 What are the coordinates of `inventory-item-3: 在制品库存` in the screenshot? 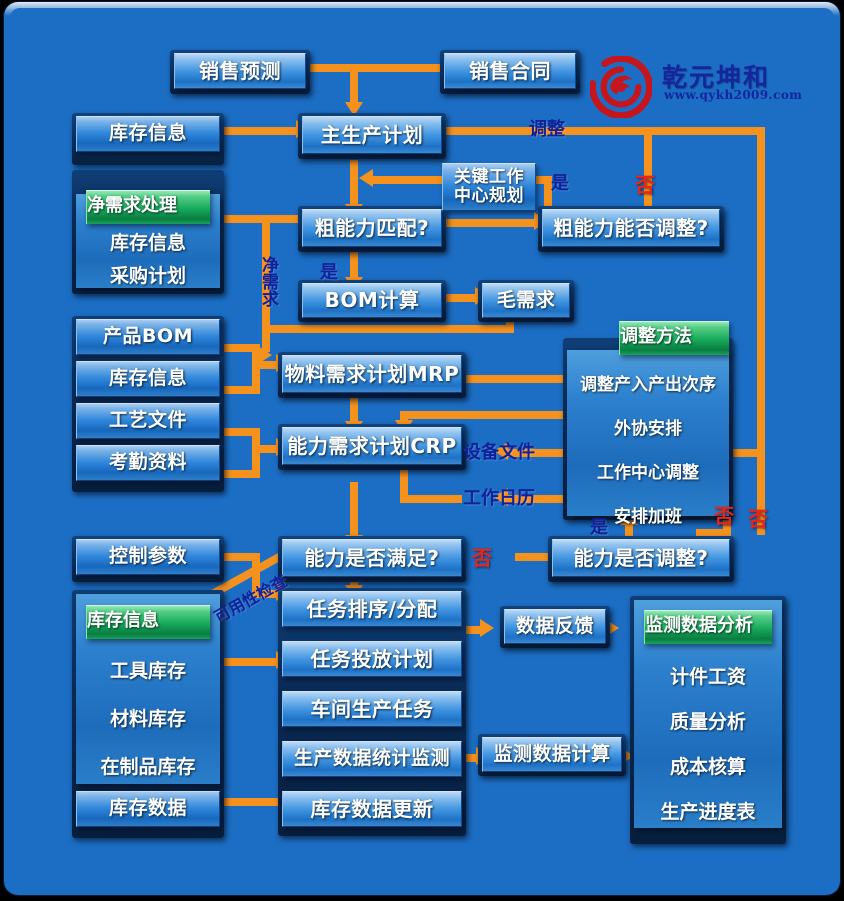 It's located at (148, 767).